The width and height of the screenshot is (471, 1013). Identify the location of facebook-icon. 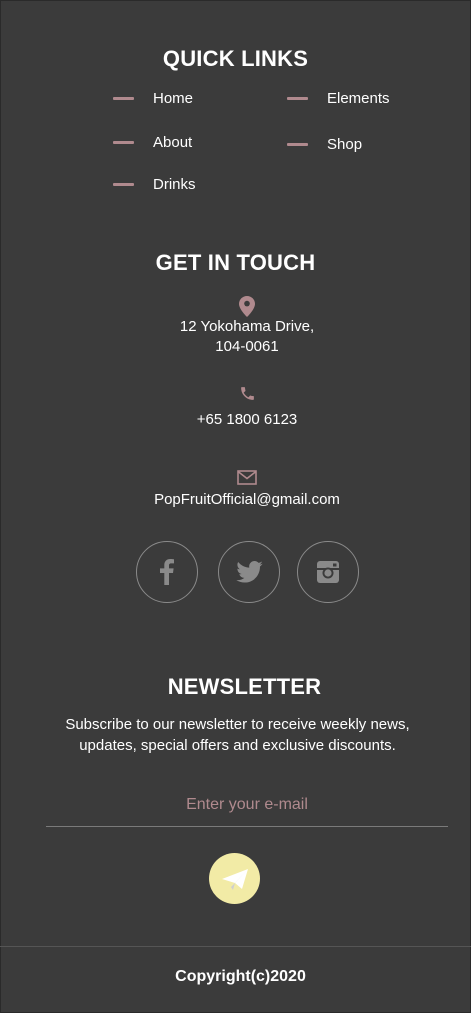
(167, 572).